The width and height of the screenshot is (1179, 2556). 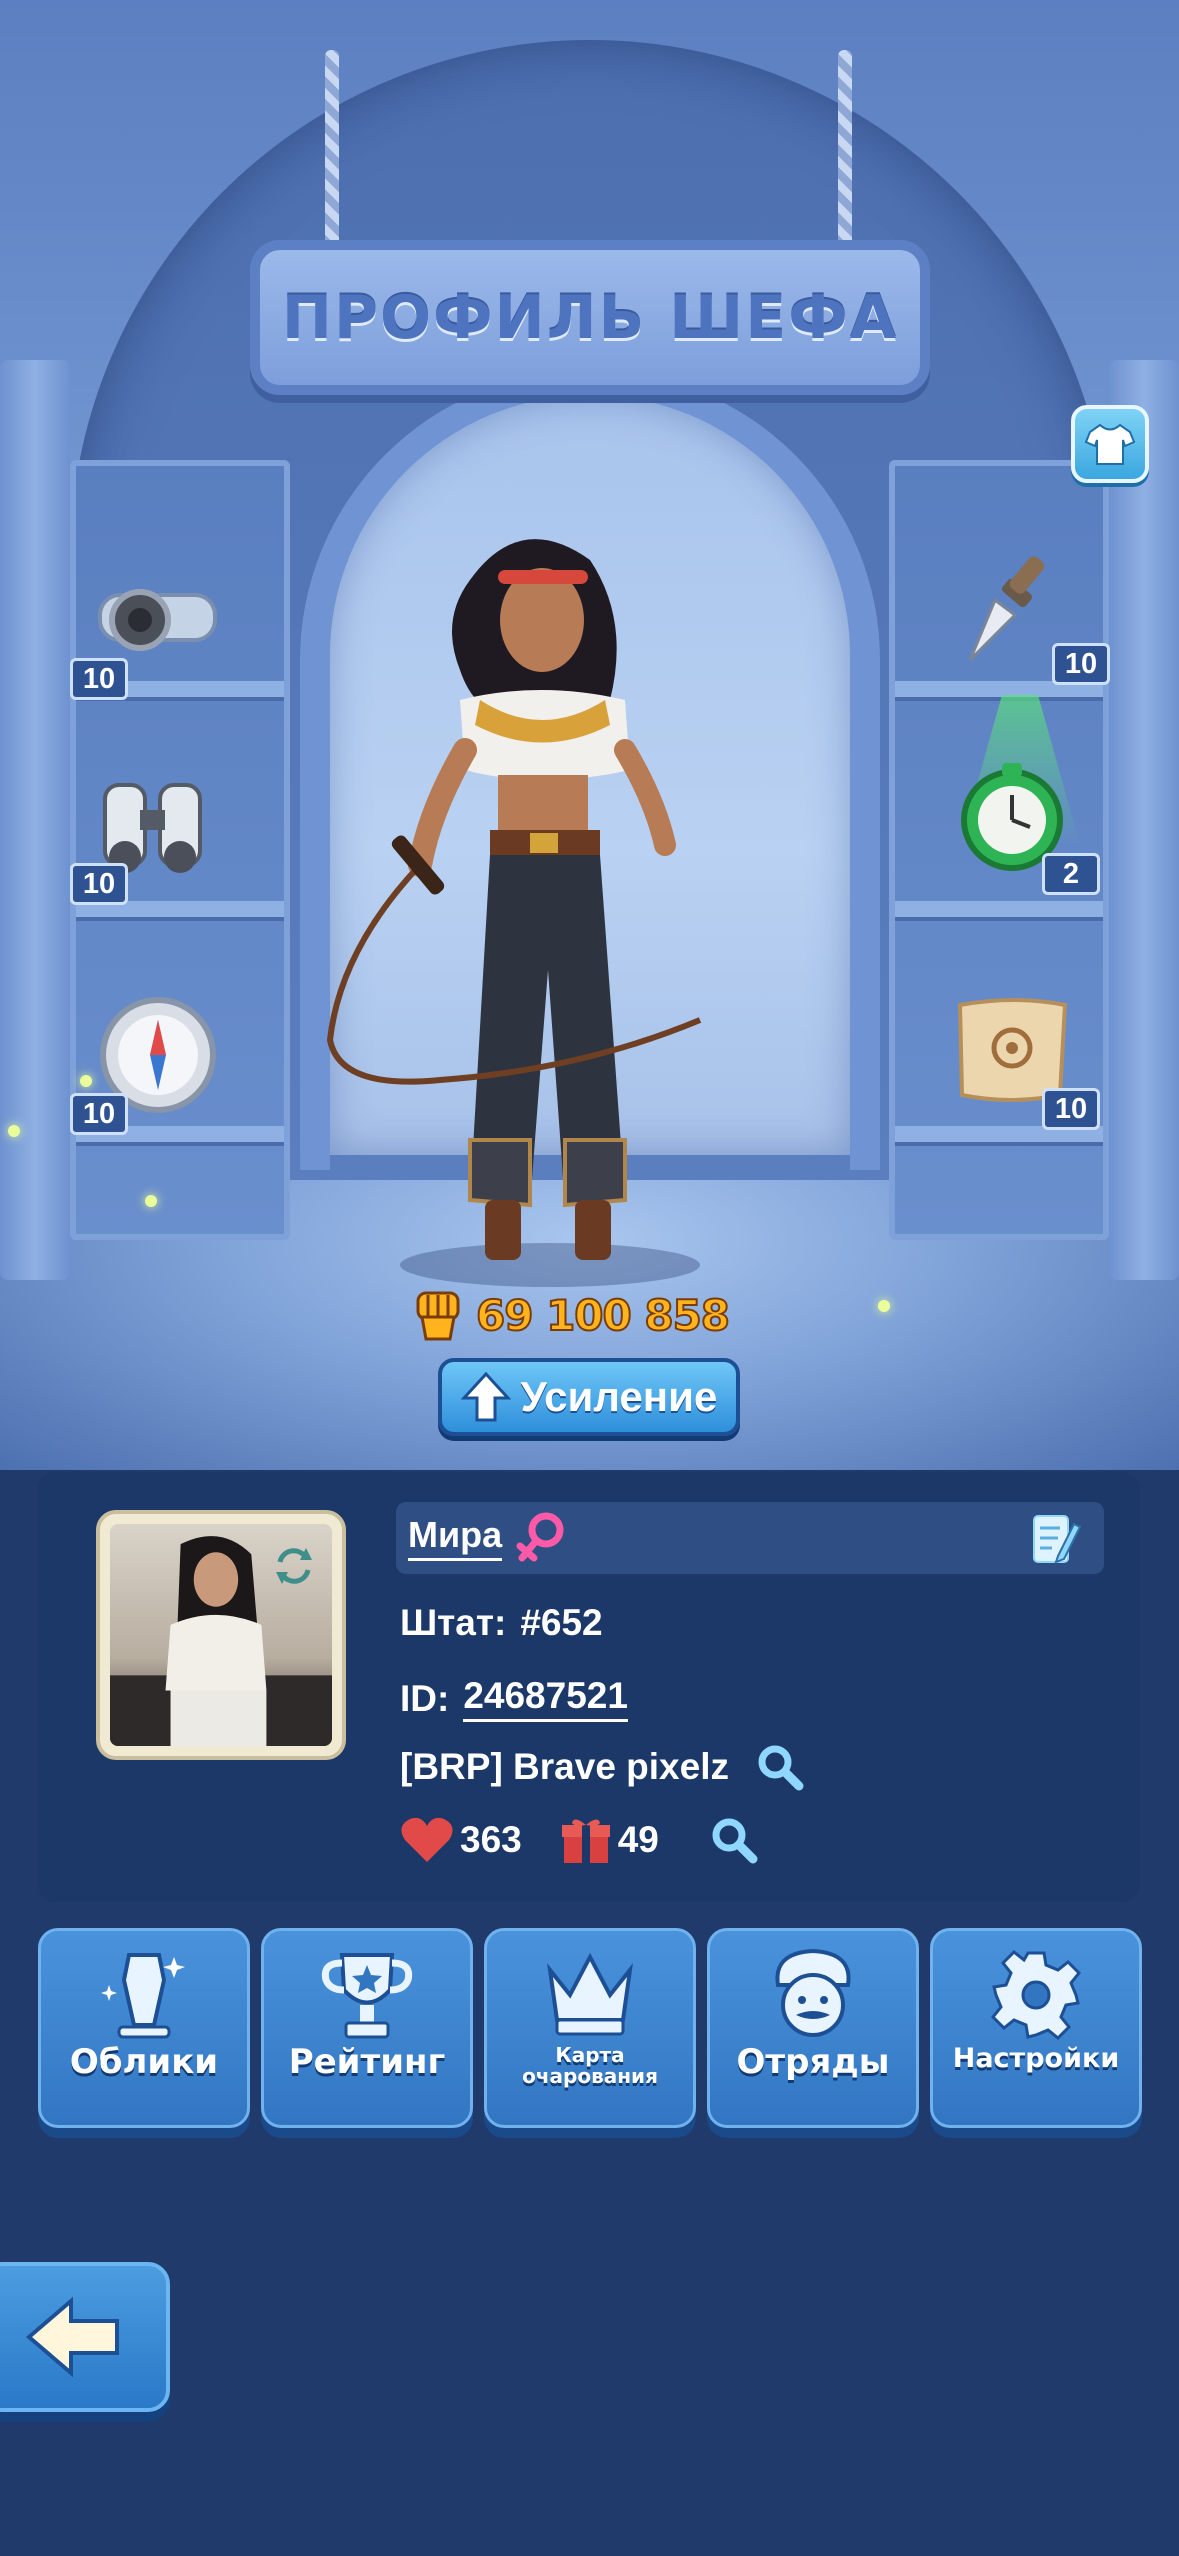 I want to click on power-value: 69 100 858, so click(x=603, y=1315).